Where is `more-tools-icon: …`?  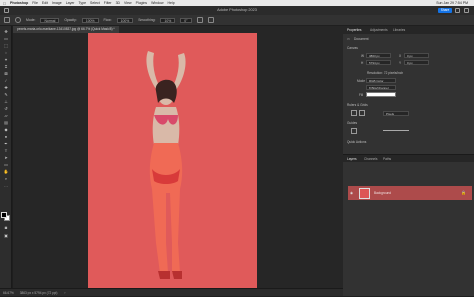
more-tools-icon: … is located at coordinates (6, 186).